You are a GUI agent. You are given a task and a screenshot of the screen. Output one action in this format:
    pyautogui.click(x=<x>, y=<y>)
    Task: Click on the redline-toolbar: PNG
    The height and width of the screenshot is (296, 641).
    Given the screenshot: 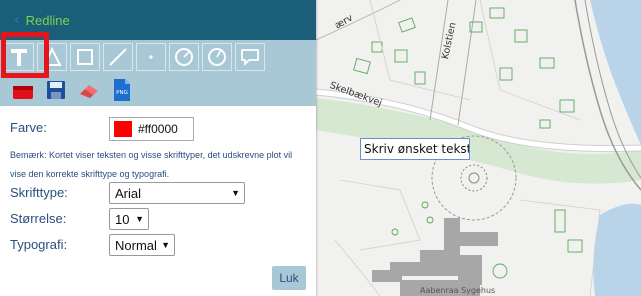 What is the action you would take?
    pyautogui.click(x=158, y=73)
    